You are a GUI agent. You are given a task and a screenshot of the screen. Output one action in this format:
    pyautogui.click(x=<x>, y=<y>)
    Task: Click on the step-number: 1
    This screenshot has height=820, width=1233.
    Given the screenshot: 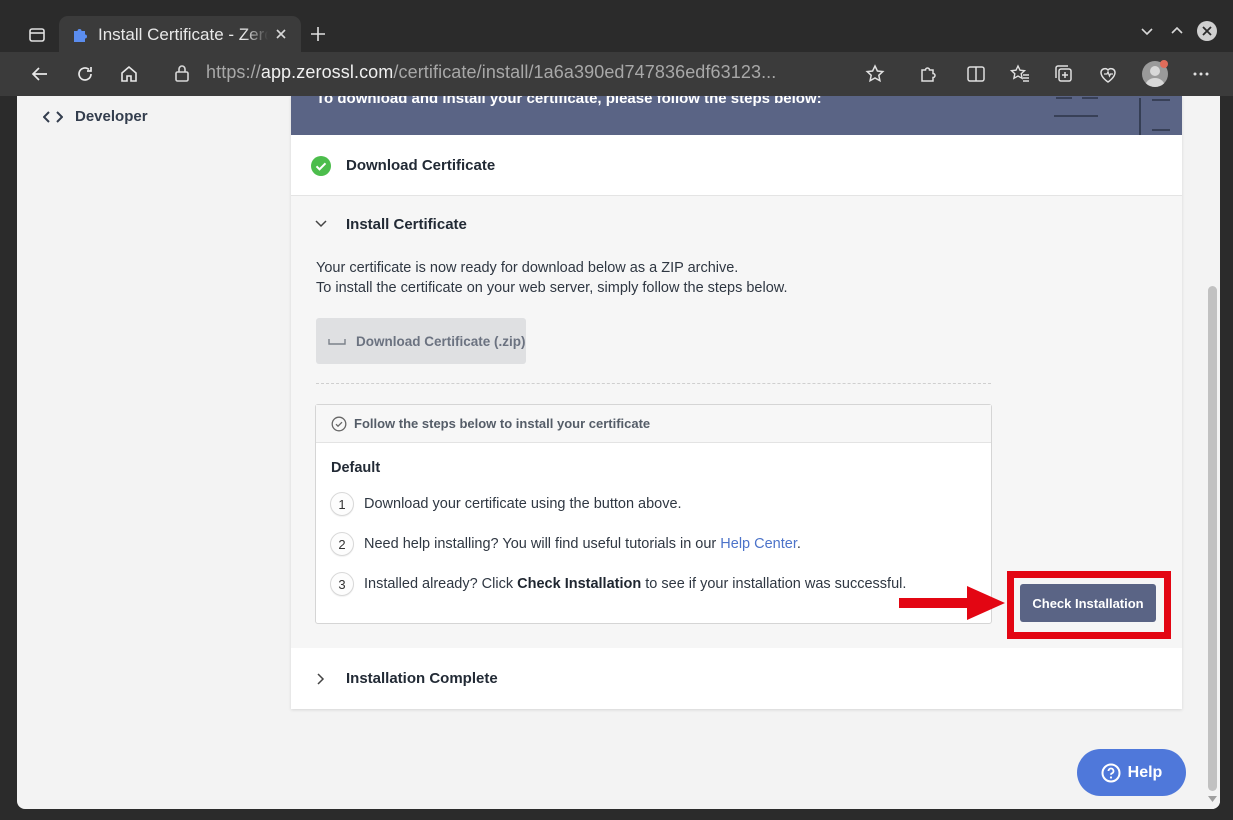 What is the action you would take?
    pyautogui.click(x=342, y=504)
    